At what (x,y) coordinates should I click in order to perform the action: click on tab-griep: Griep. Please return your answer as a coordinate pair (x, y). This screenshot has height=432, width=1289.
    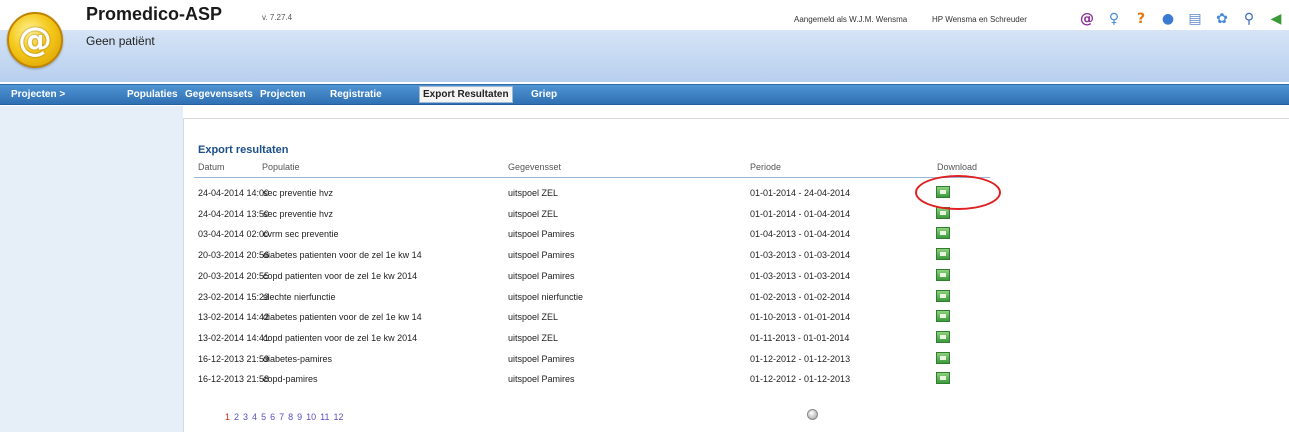
    Looking at the image, I should click on (544, 94).